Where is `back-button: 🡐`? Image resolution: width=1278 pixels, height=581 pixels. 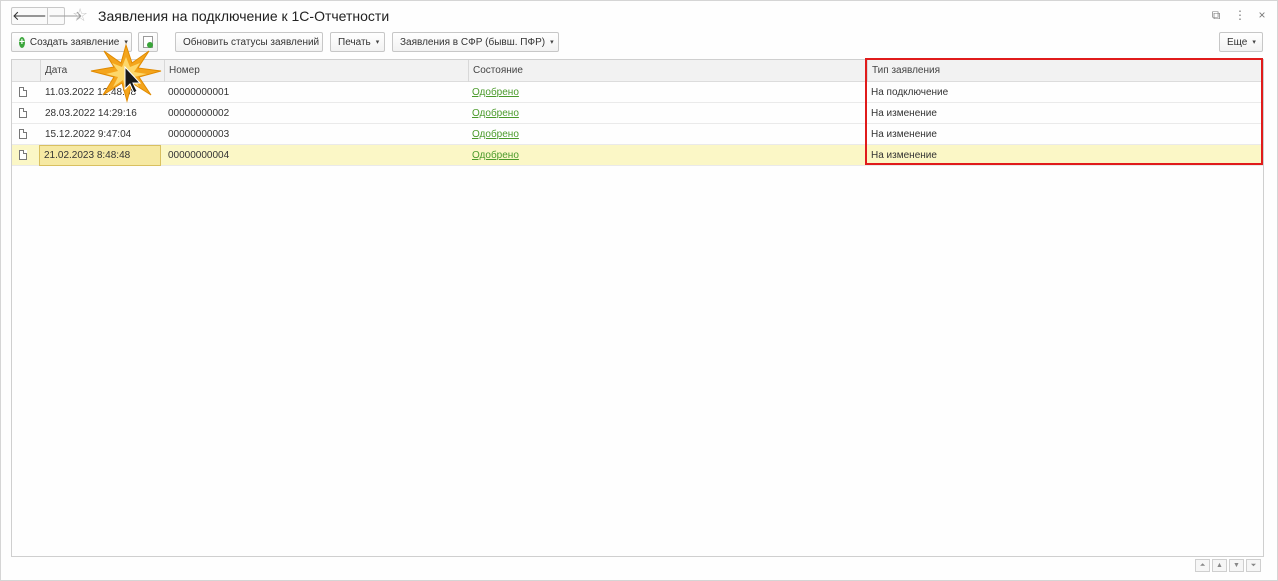 back-button: 🡐 is located at coordinates (29, 16).